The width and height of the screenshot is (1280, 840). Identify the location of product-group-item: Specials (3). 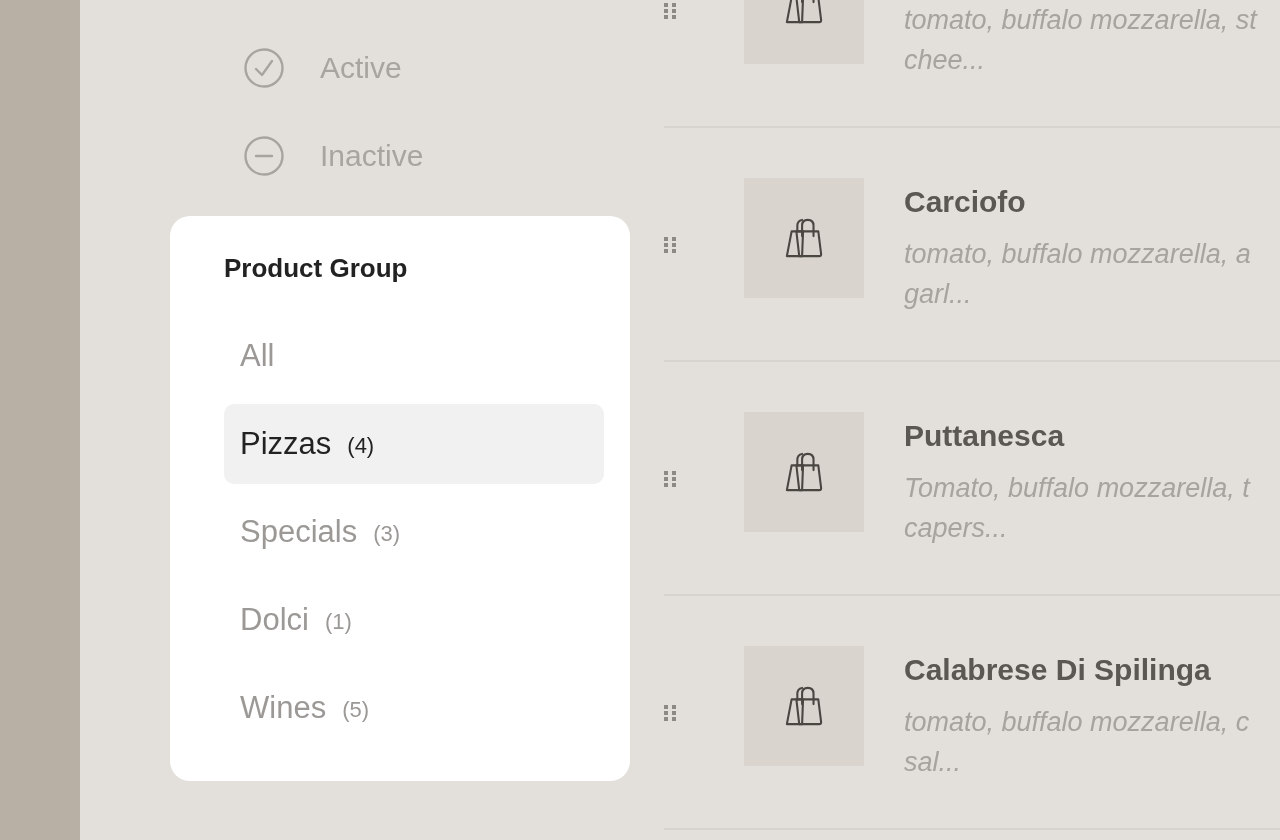
(414, 532).